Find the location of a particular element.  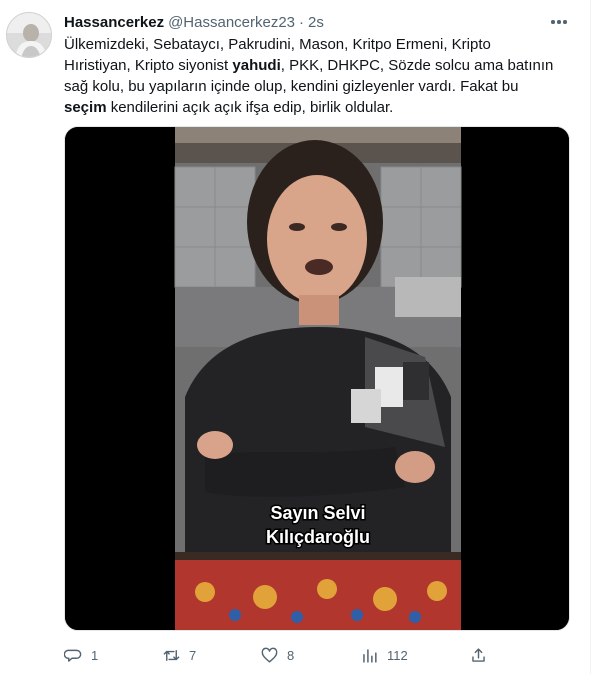

share-button is located at coordinates (478, 655).